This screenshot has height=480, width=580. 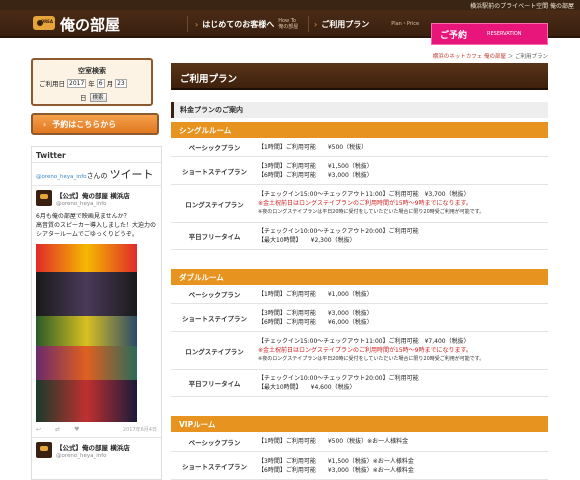 I want to click on booking-button: › 予約はこちらから, so click(x=95, y=124).